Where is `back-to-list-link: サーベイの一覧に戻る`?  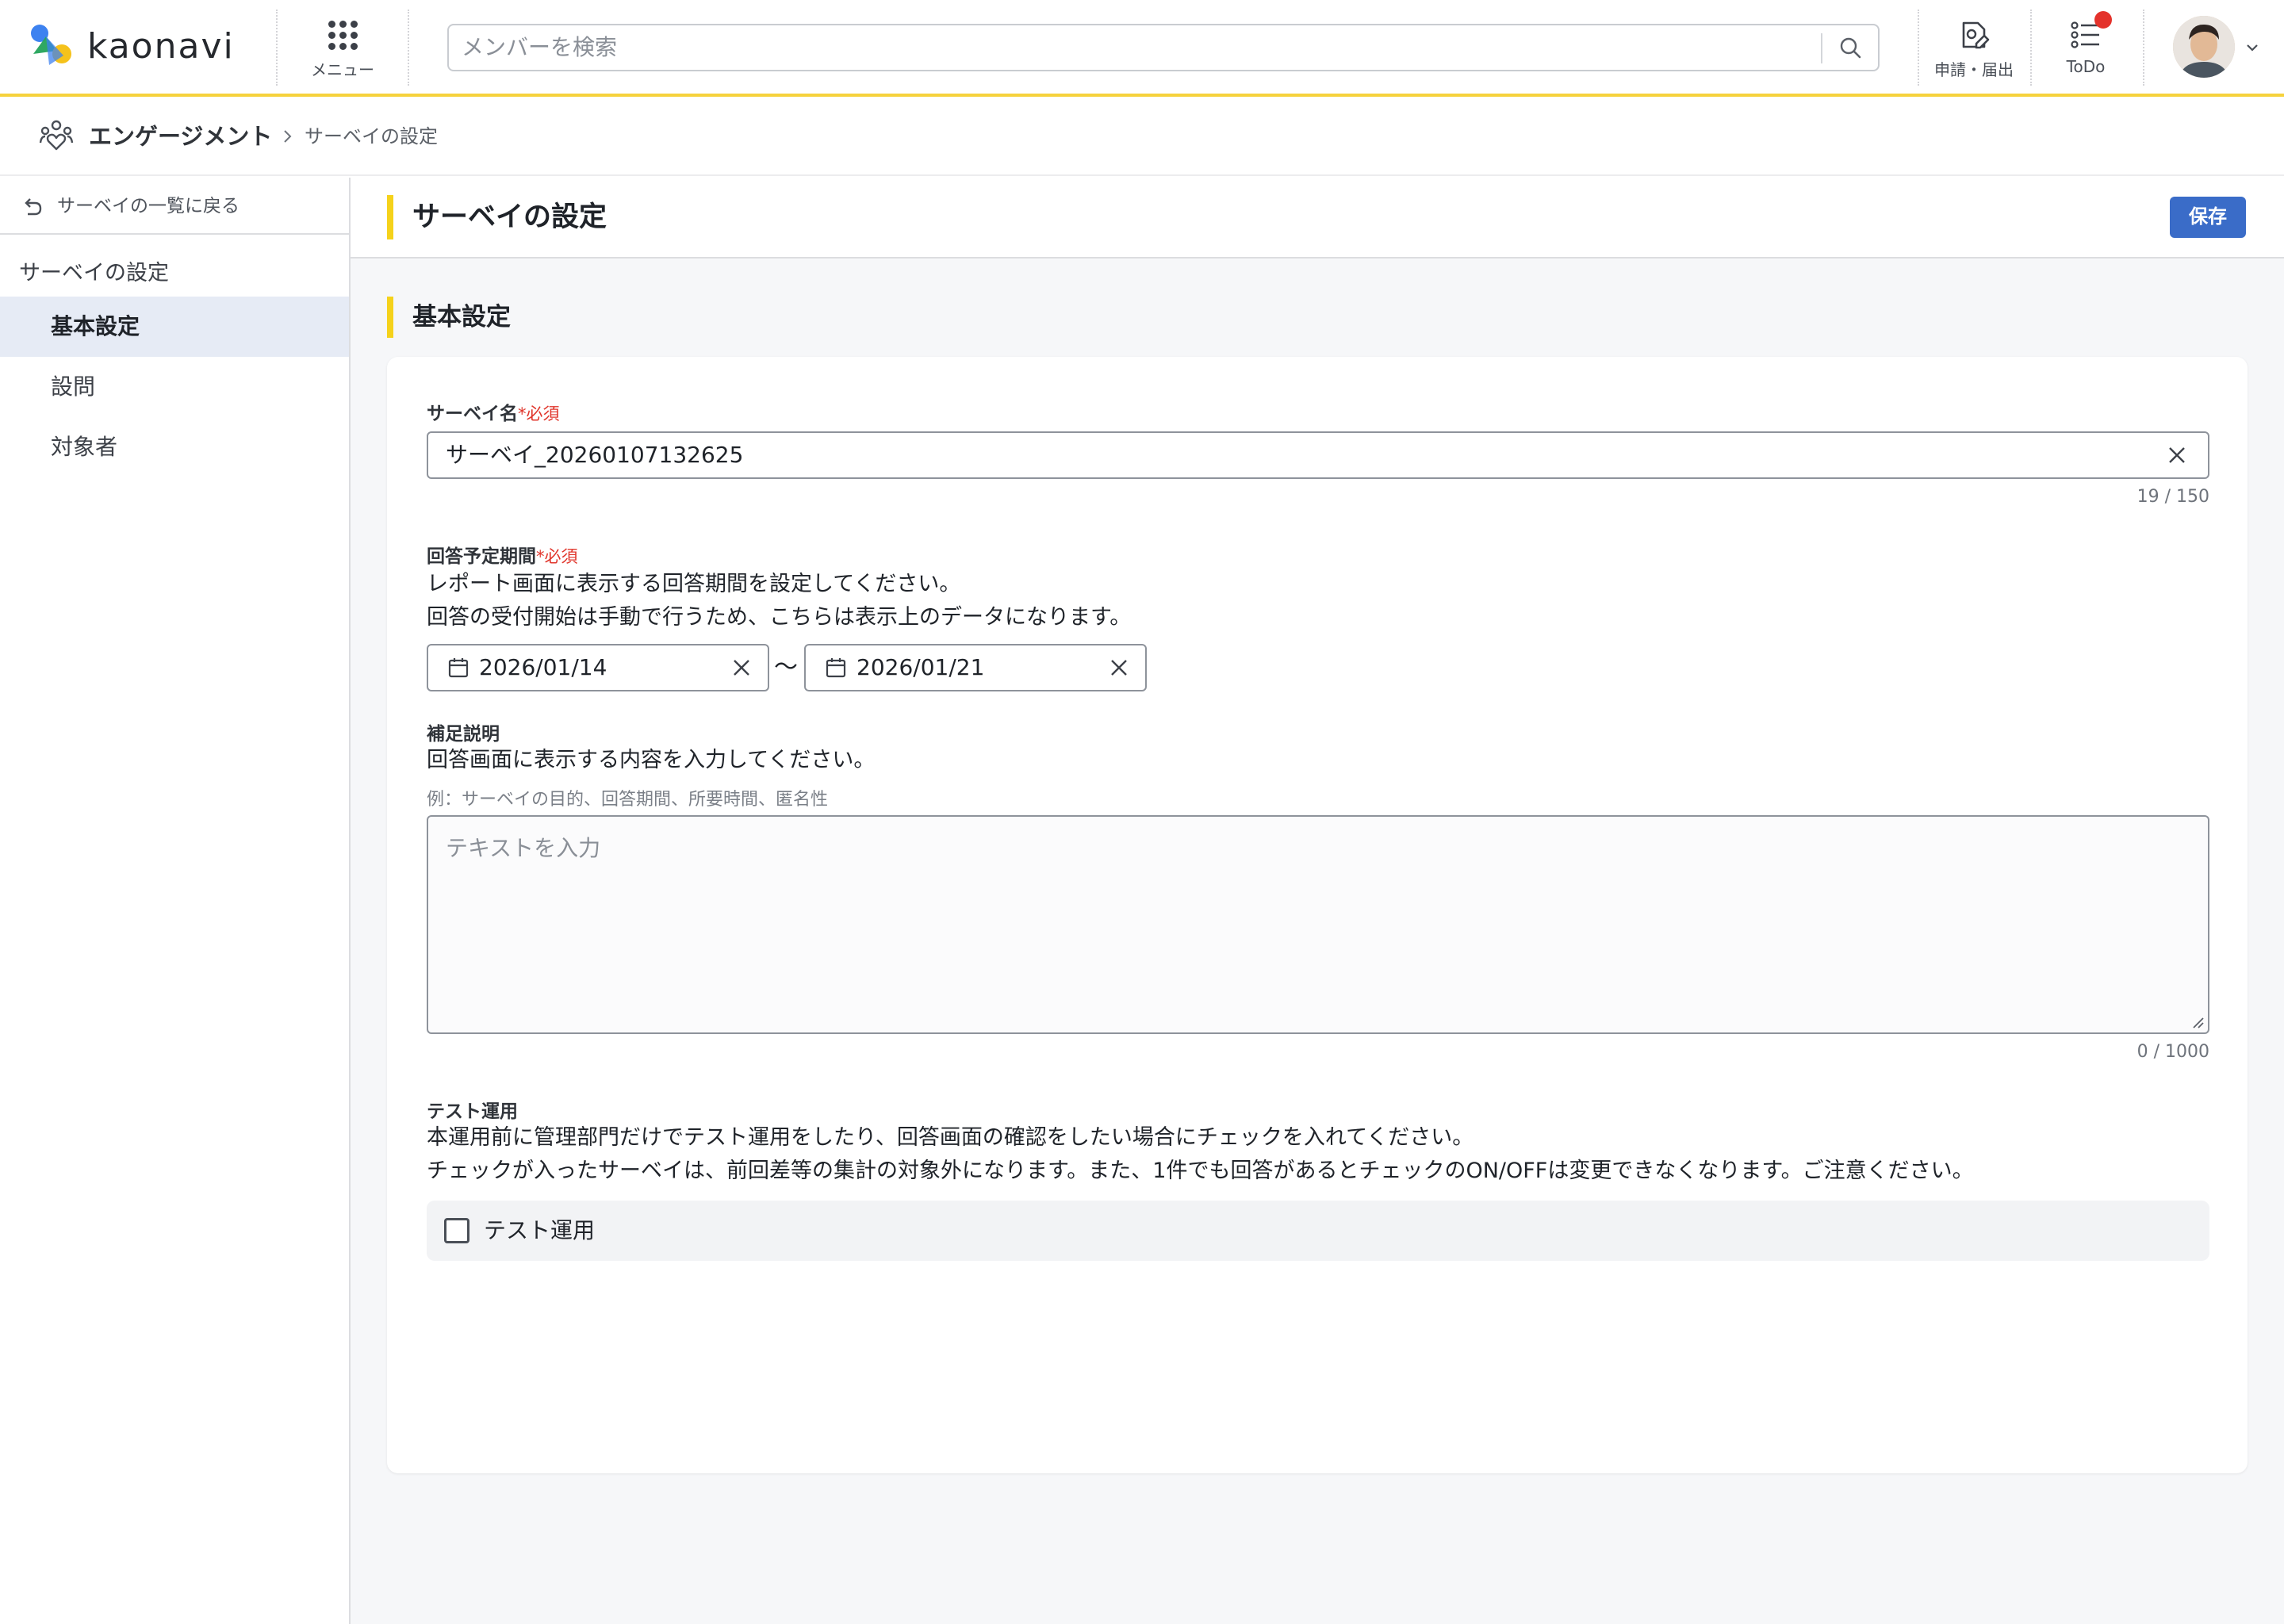
back-to-list-link: サーベイの一覧に戻る is located at coordinates (174, 206).